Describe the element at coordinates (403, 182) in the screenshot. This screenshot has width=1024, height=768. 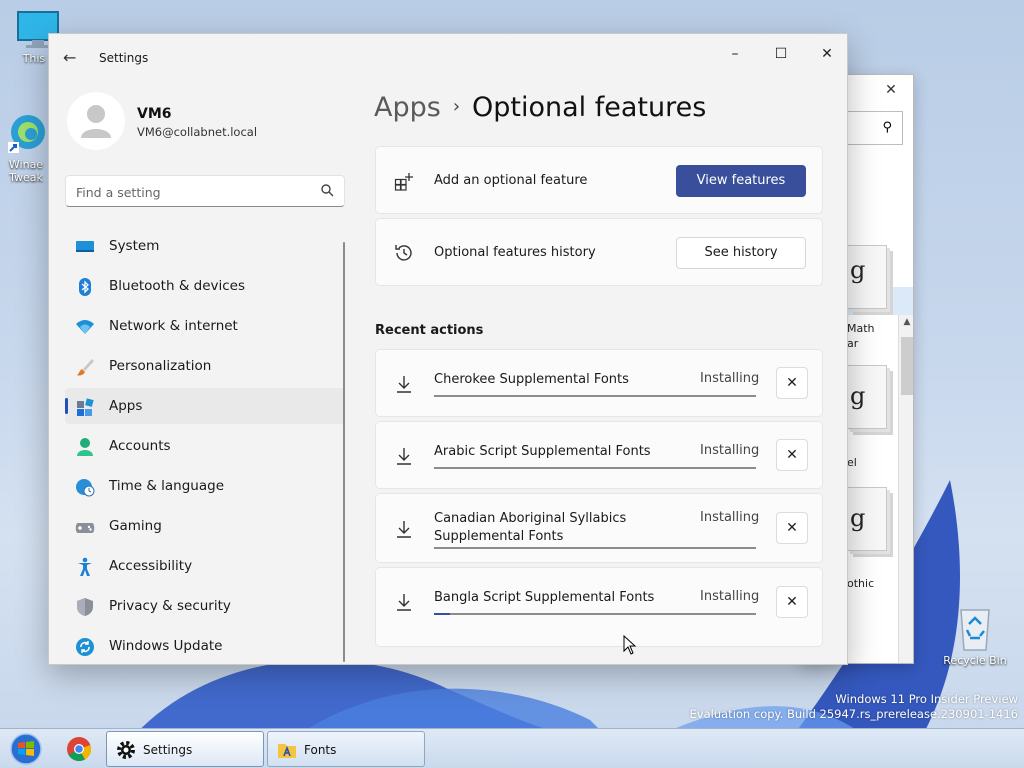
I see `add-feature-icon` at that location.